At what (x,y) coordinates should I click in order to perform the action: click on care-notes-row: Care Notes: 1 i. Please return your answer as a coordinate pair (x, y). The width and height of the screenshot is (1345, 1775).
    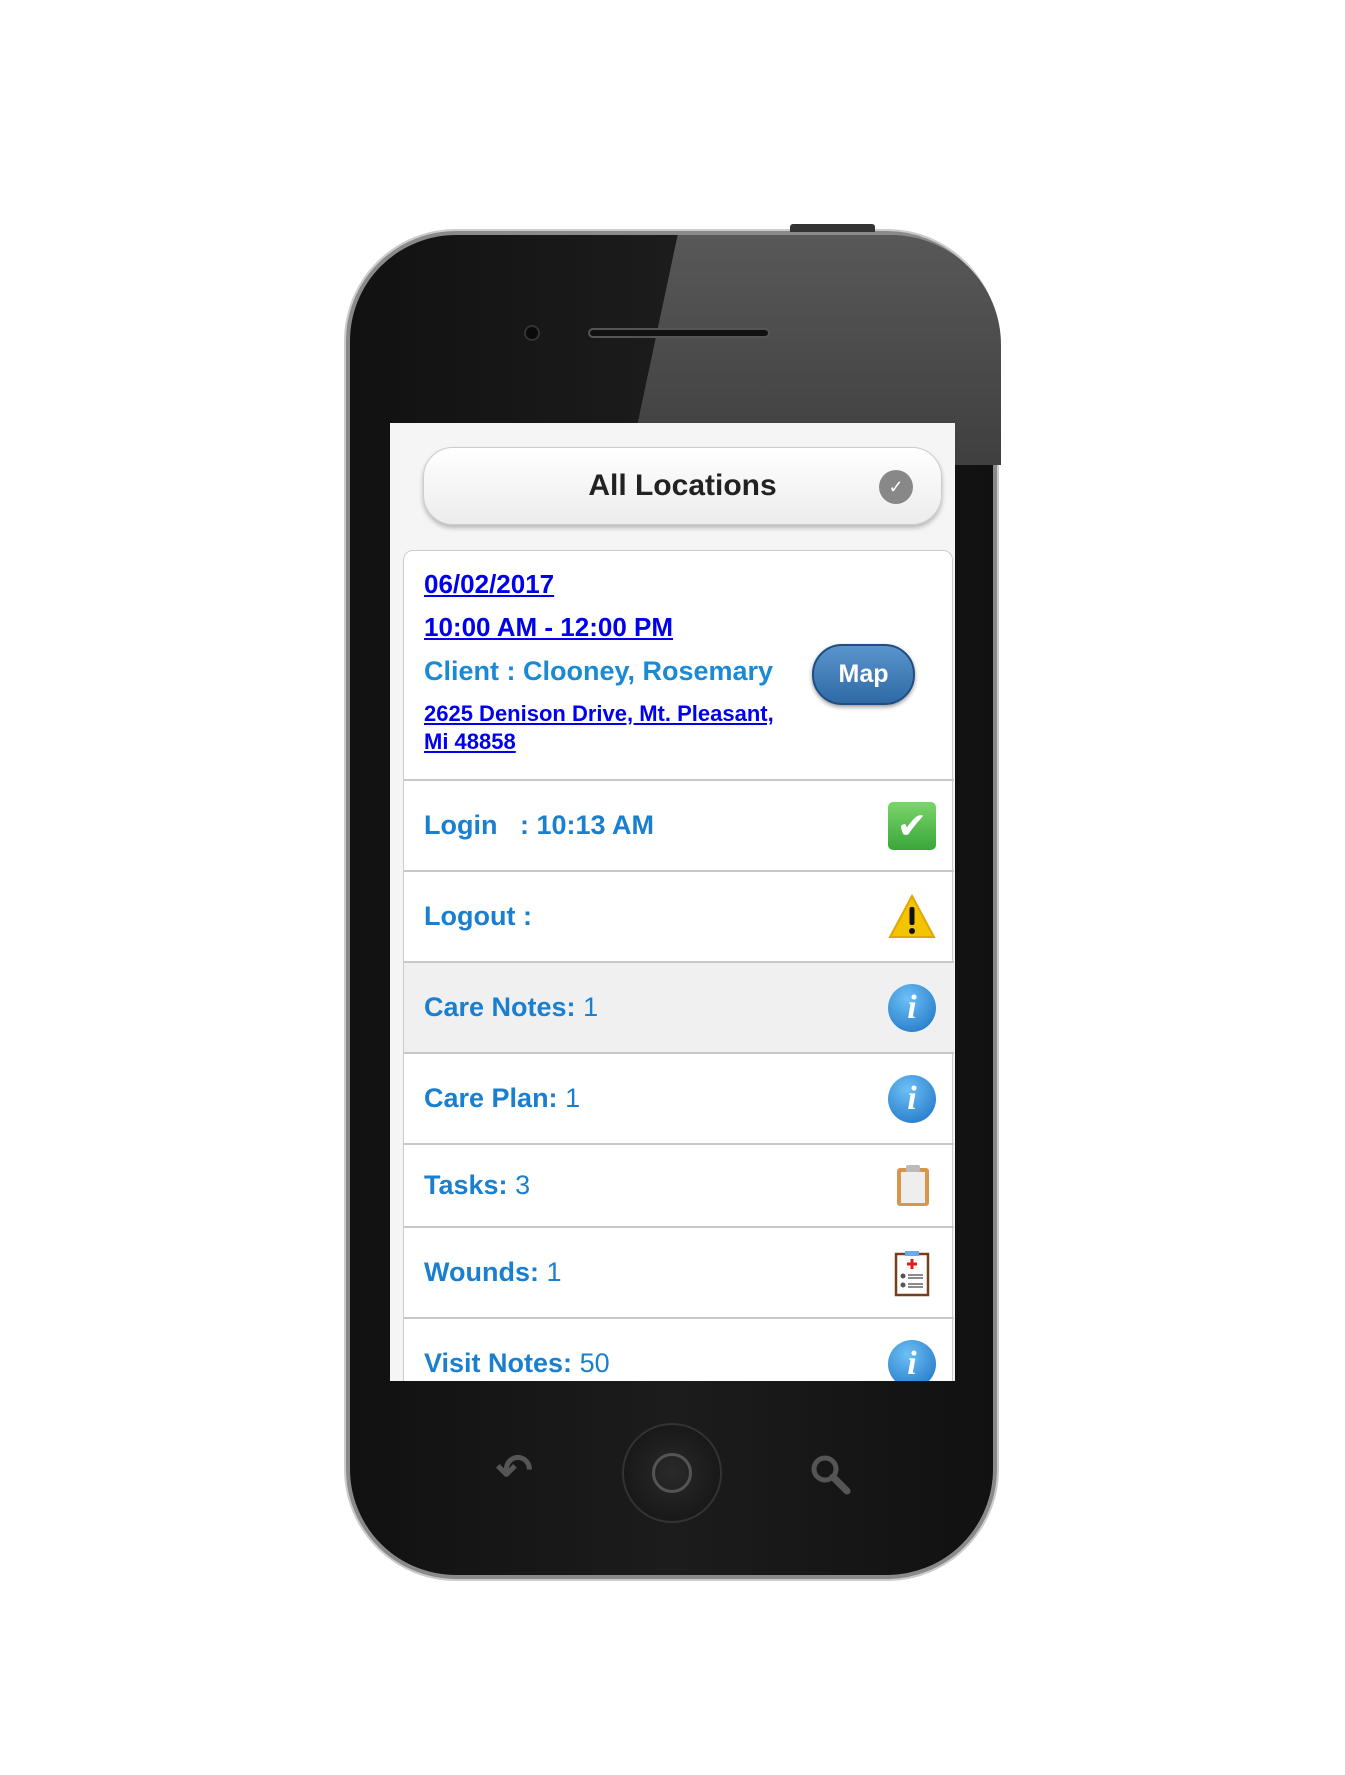
    Looking at the image, I should click on (679, 1006).